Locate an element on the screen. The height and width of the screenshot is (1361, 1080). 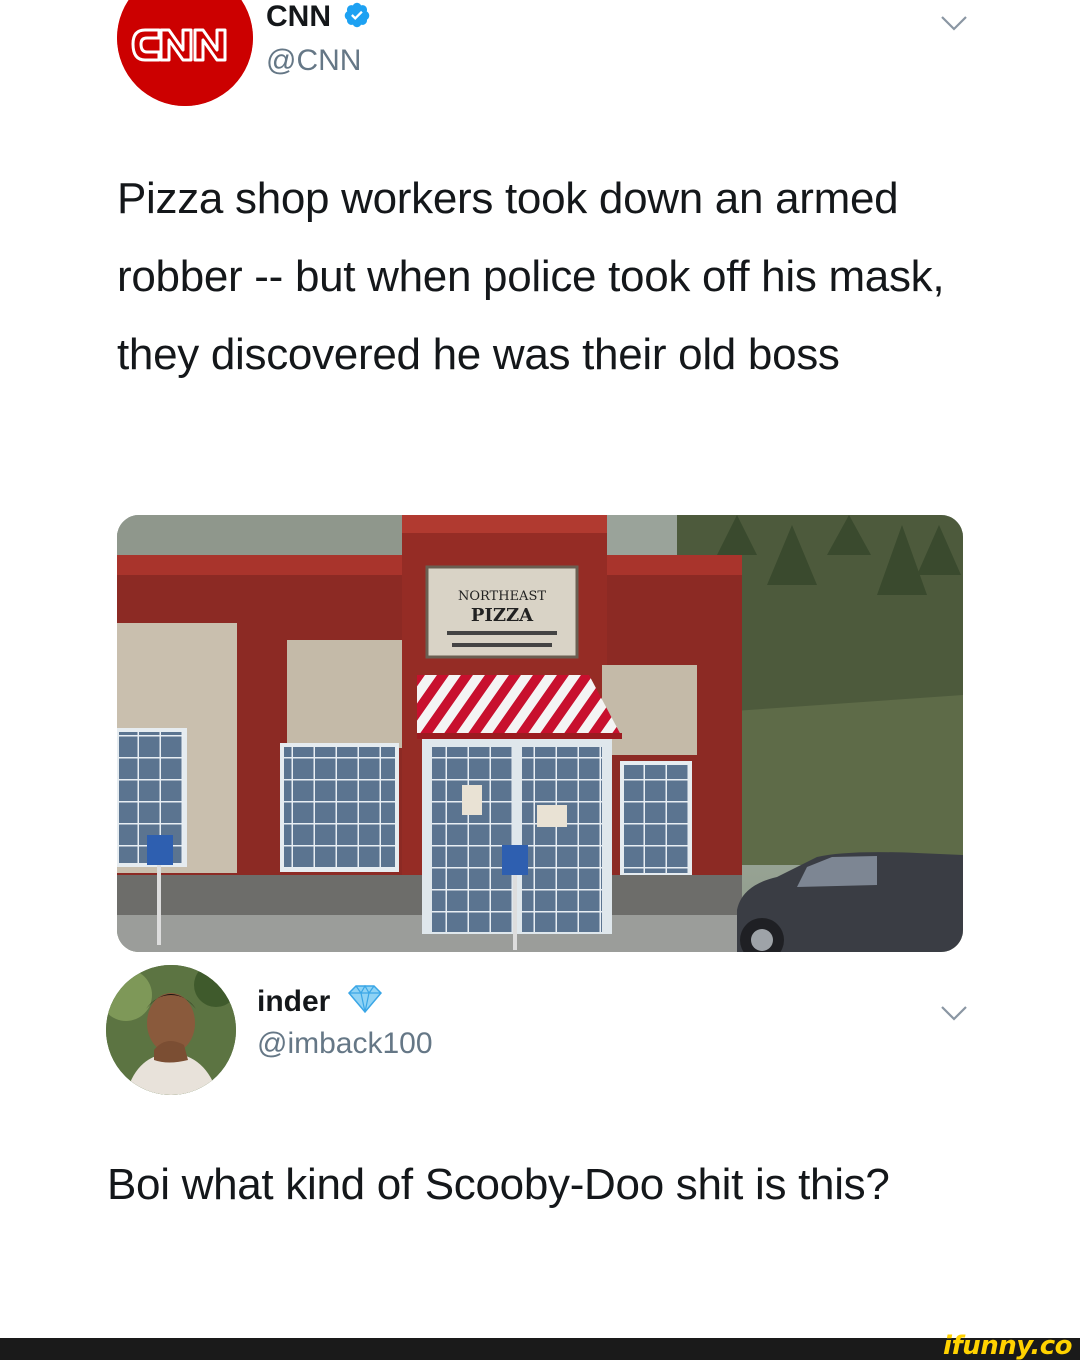
author-name: inder is located at coordinates (293, 1002).